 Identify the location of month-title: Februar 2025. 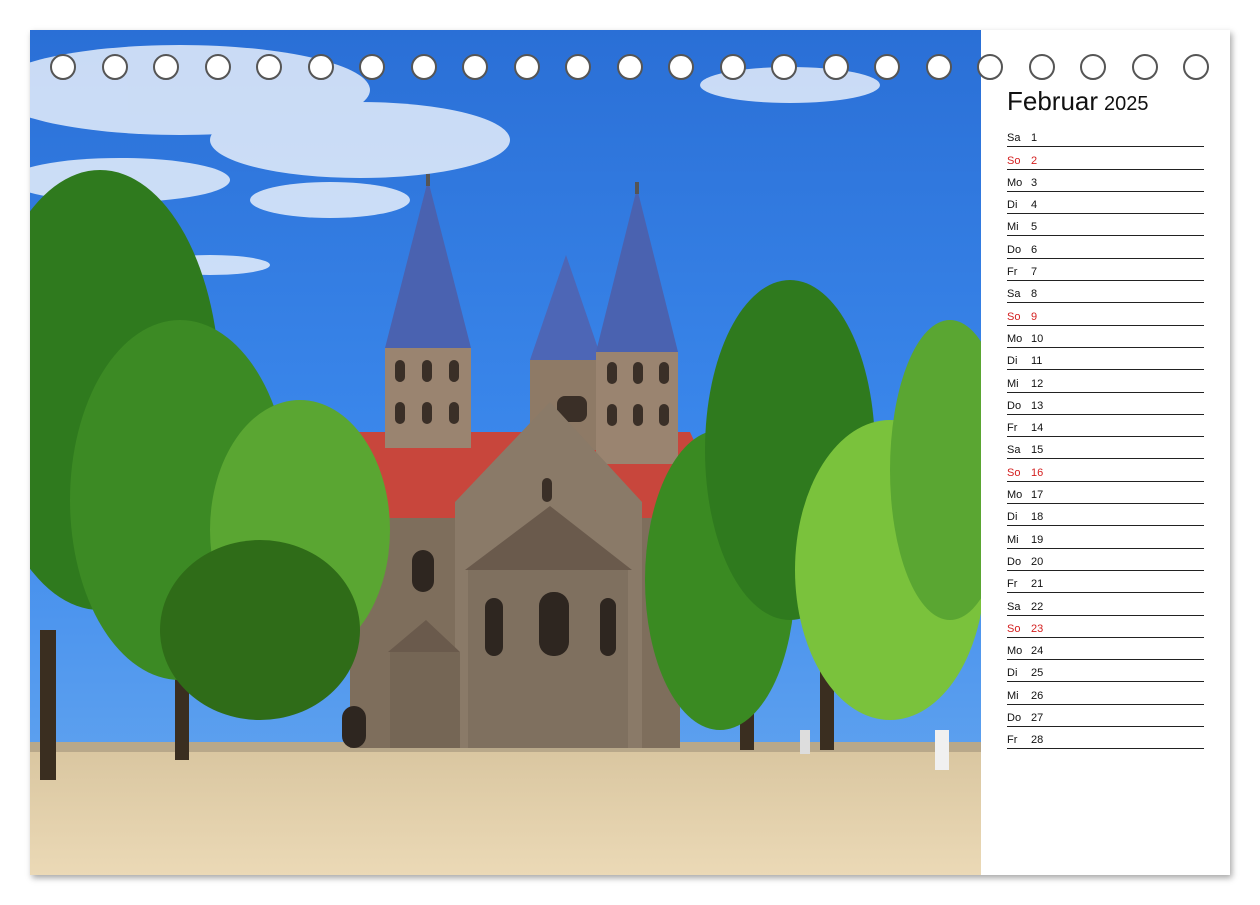
(1078, 101).